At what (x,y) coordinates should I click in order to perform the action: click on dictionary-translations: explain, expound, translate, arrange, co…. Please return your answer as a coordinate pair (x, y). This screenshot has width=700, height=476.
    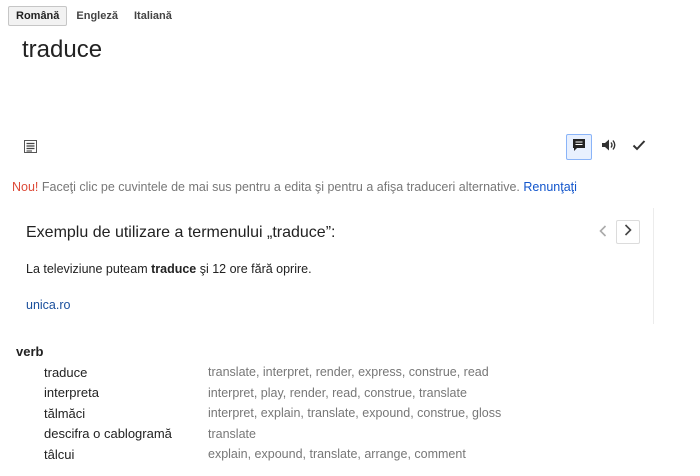
    Looking at the image, I should click on (337, 454).